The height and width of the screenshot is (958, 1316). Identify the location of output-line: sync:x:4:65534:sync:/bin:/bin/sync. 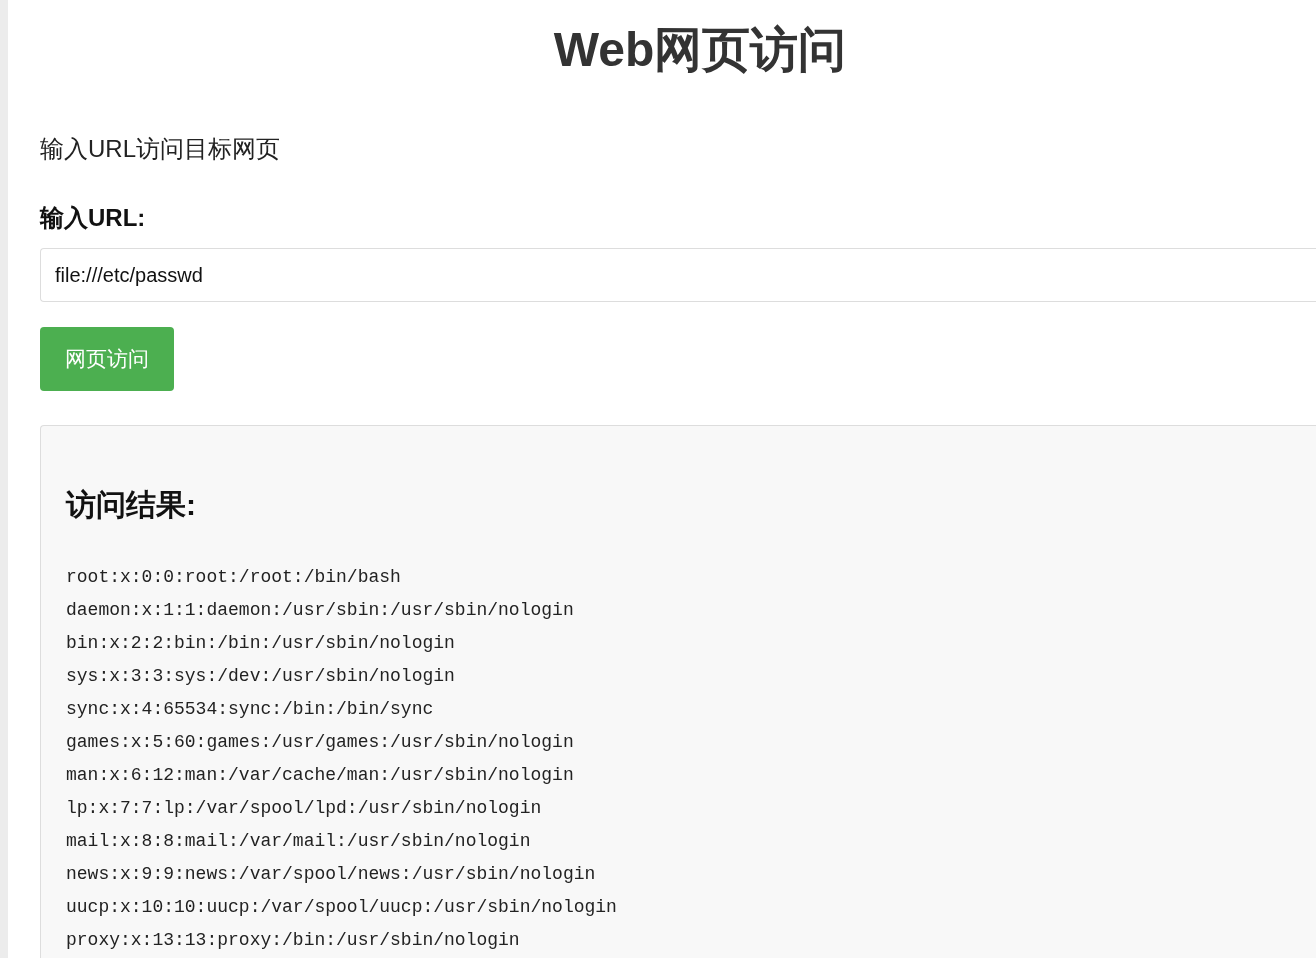
(250, 709).